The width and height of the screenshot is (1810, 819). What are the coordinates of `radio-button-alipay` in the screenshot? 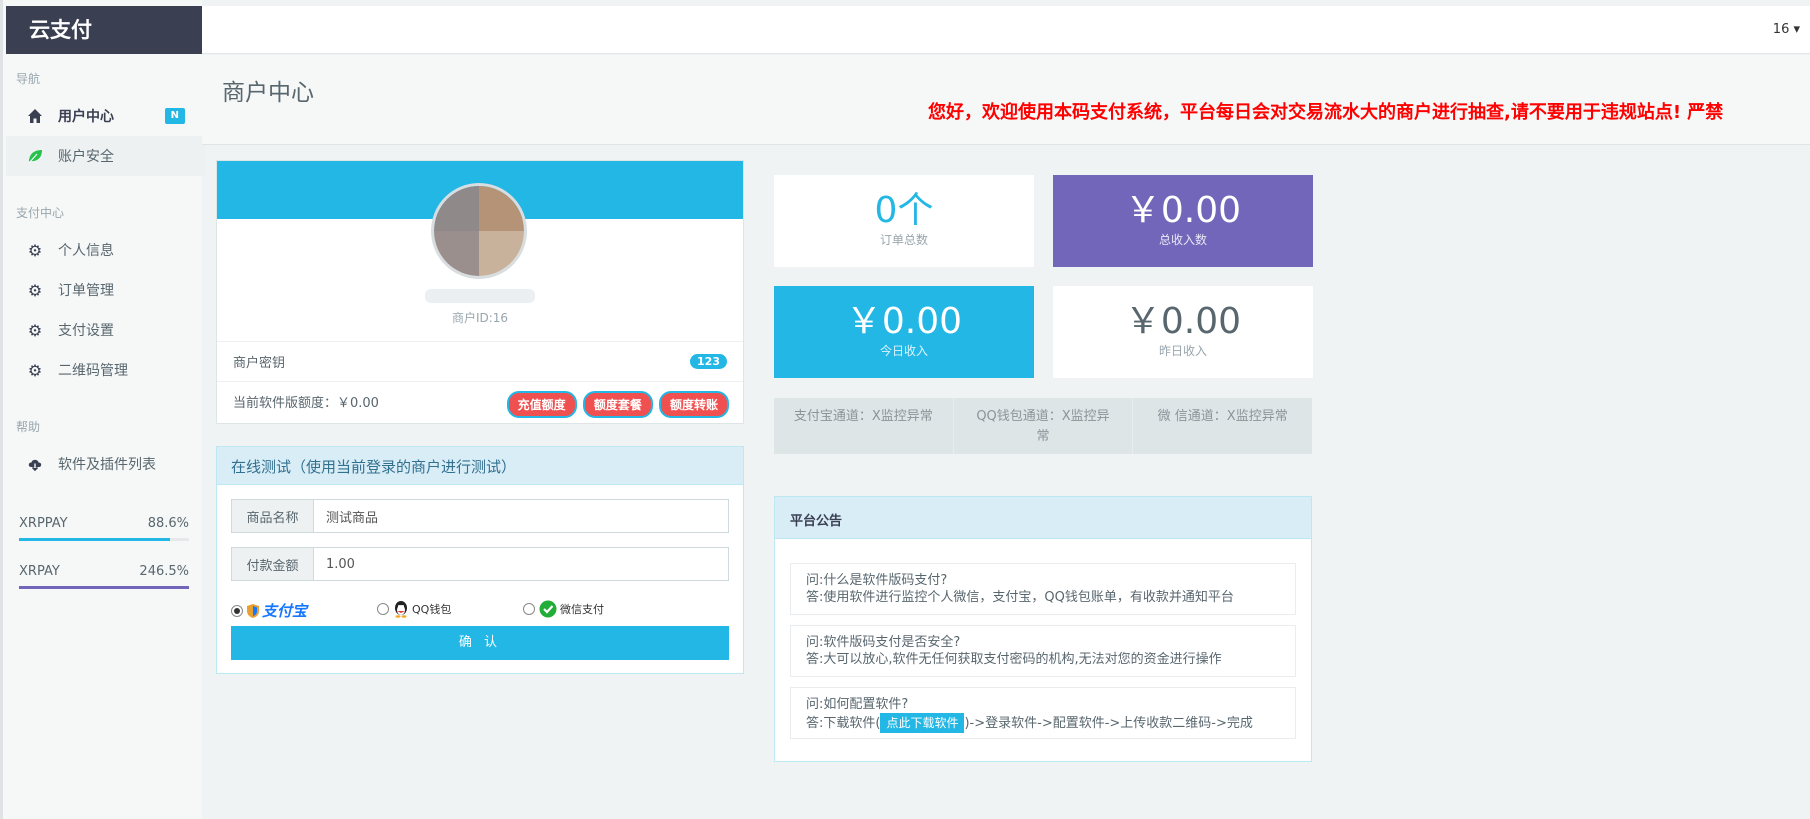 It's located at (237, 610).